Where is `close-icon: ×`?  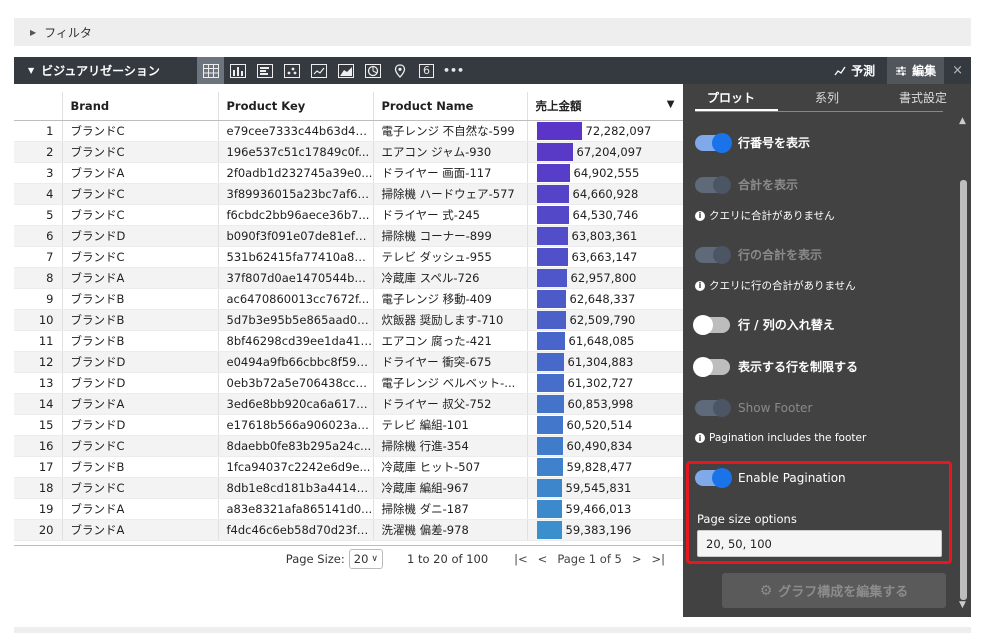 close-icon: × is located at coordinates (957, 70).